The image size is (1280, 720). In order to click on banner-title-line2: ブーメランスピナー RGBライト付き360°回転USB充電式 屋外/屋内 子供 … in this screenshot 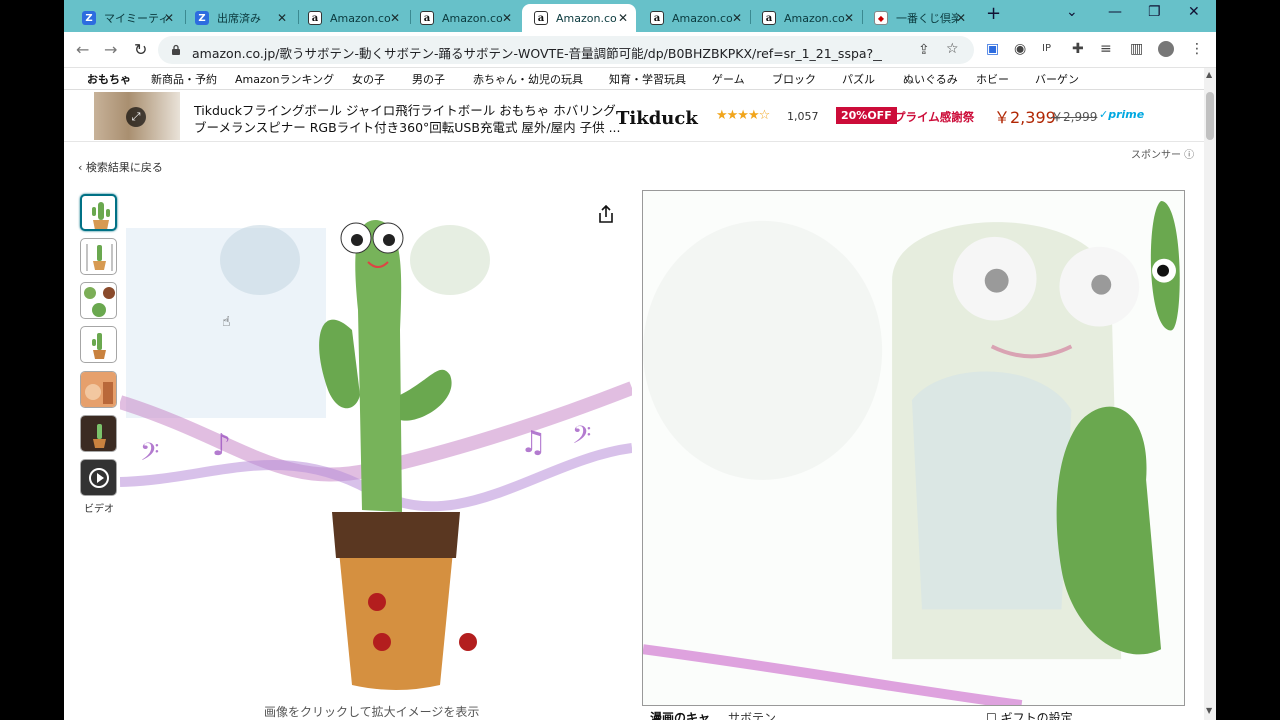, I will do `click(407, 126)`.